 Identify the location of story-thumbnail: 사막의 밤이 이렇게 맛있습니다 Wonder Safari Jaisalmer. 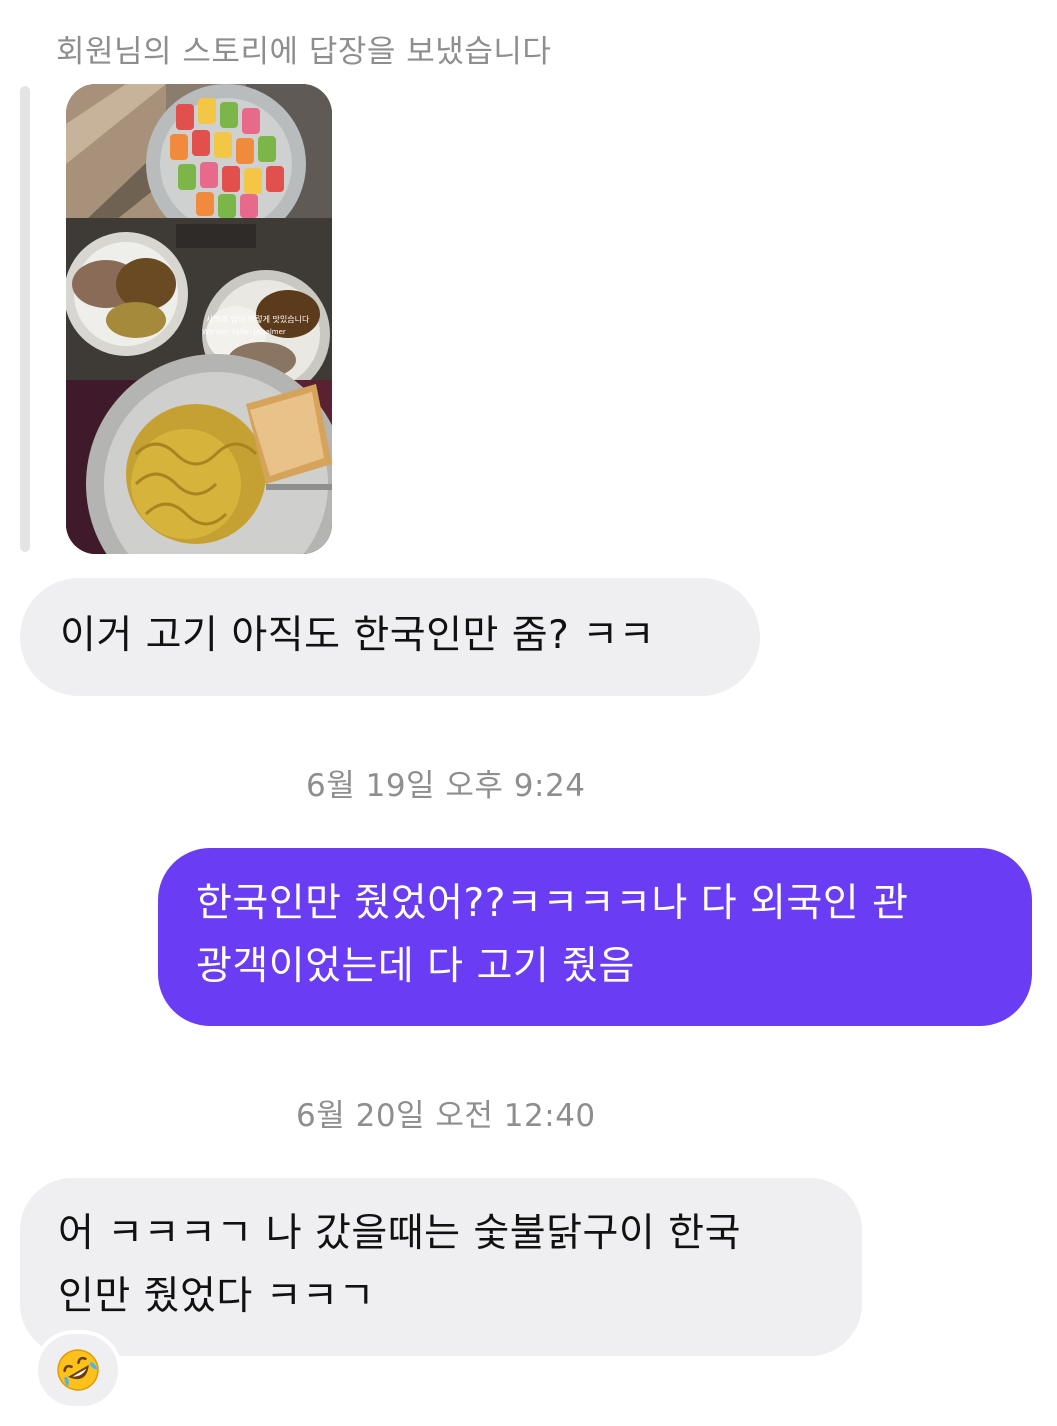
(199, 319).